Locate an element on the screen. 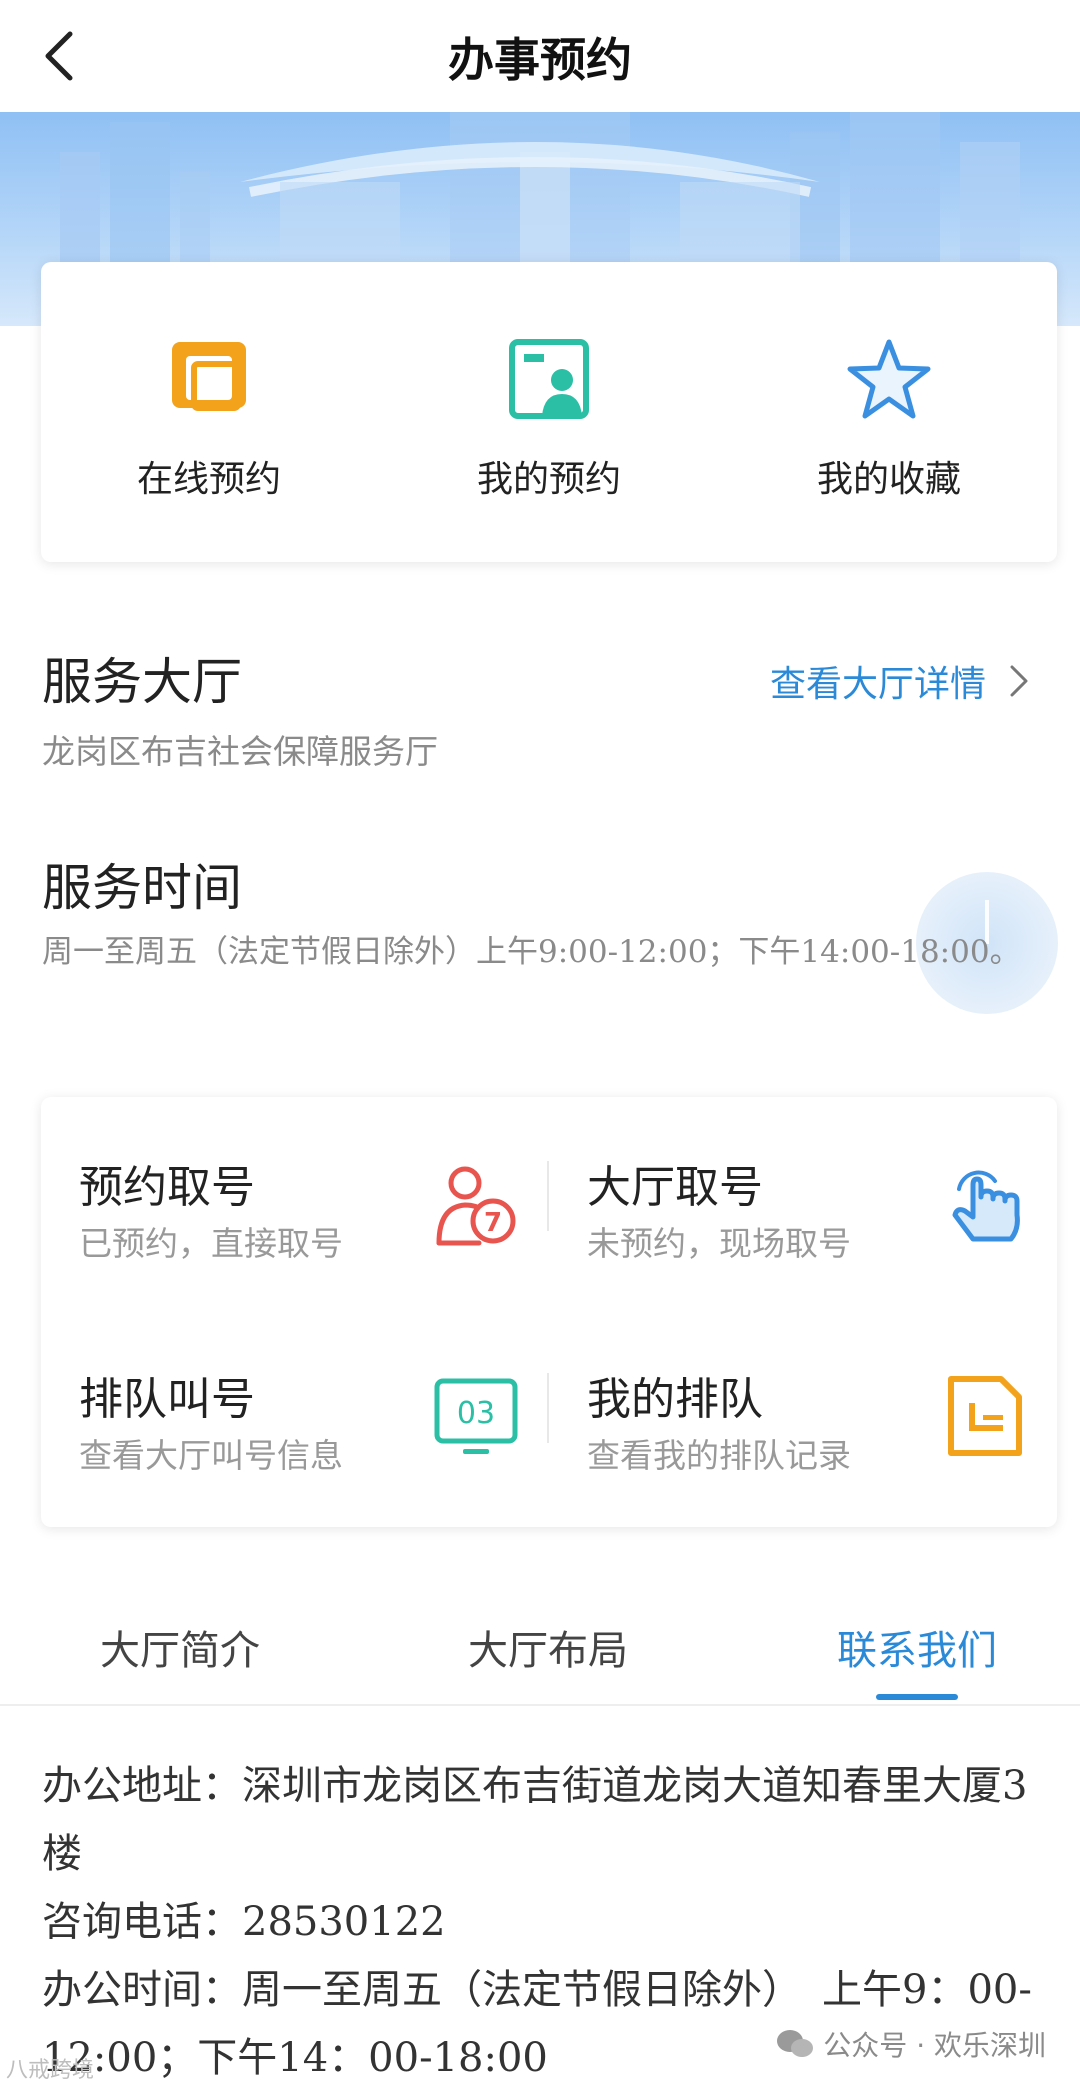  phone-value: 28530122 is located at coordinates (344, 1922).